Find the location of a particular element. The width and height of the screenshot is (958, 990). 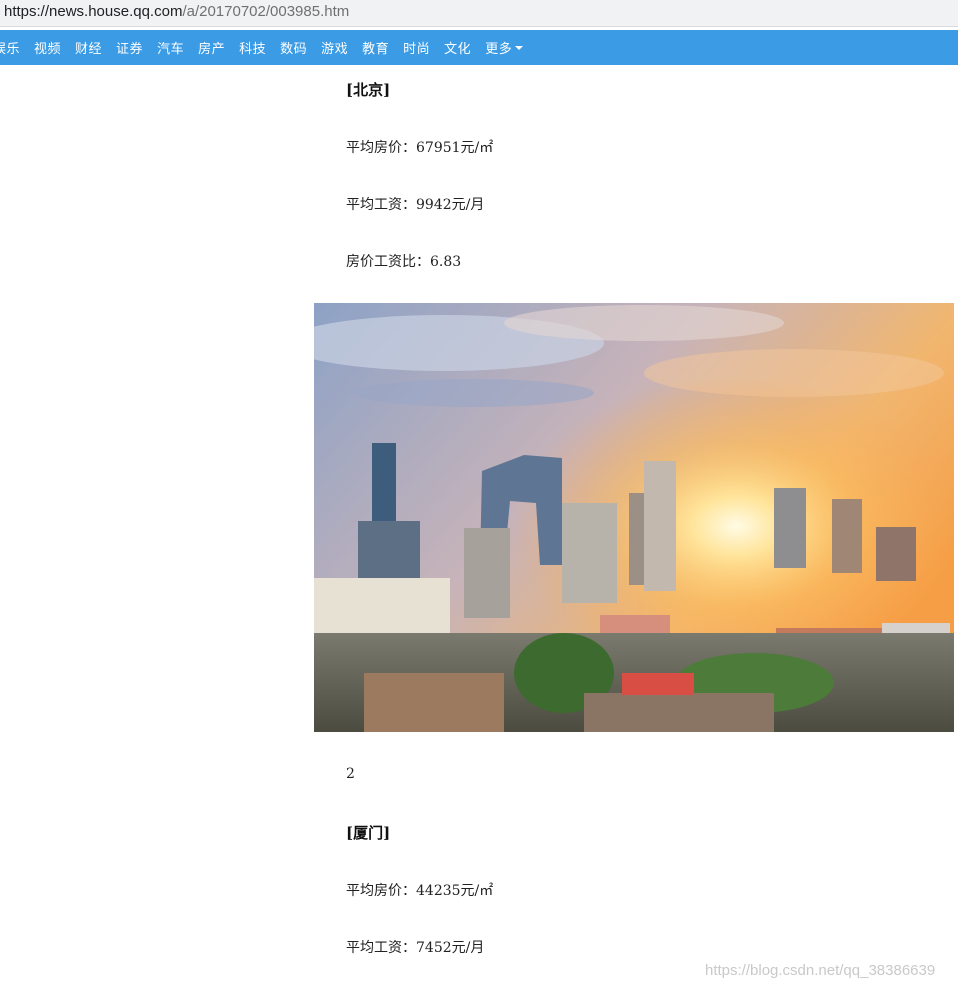

url-path: /a/20170702/003985.htm is located at coordinates (266, 11).